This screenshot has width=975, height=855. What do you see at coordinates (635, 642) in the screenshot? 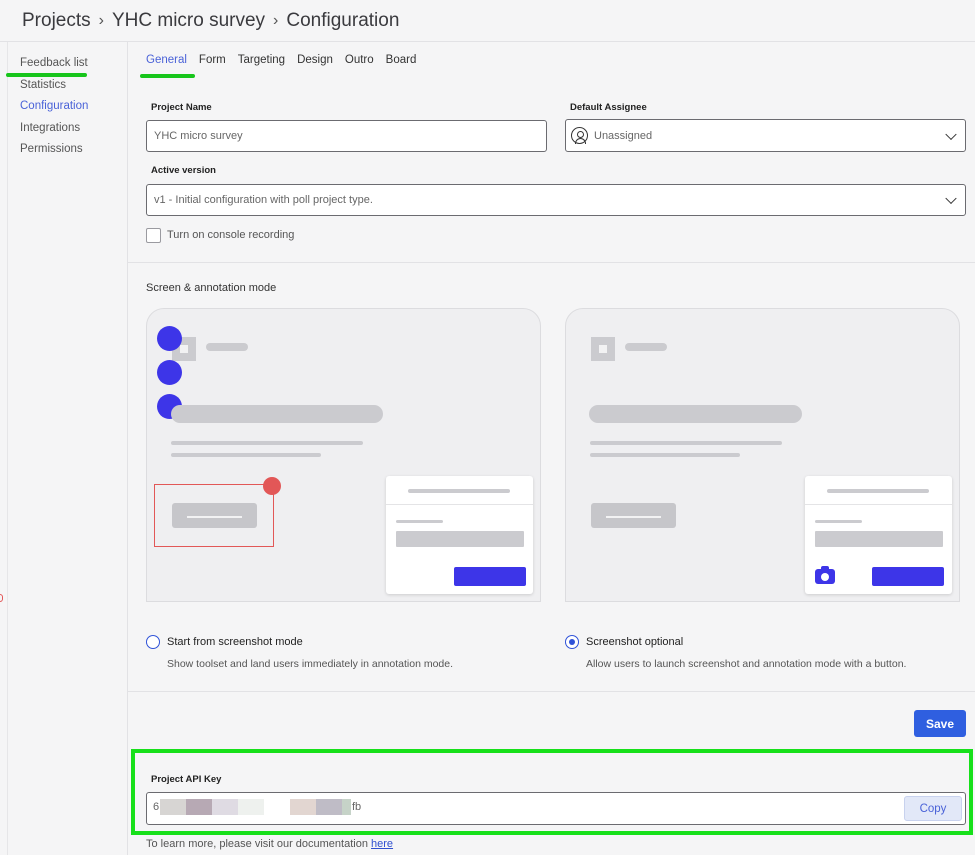
I see `option-title: Screenshot optional` at bounding box center [635, 642].